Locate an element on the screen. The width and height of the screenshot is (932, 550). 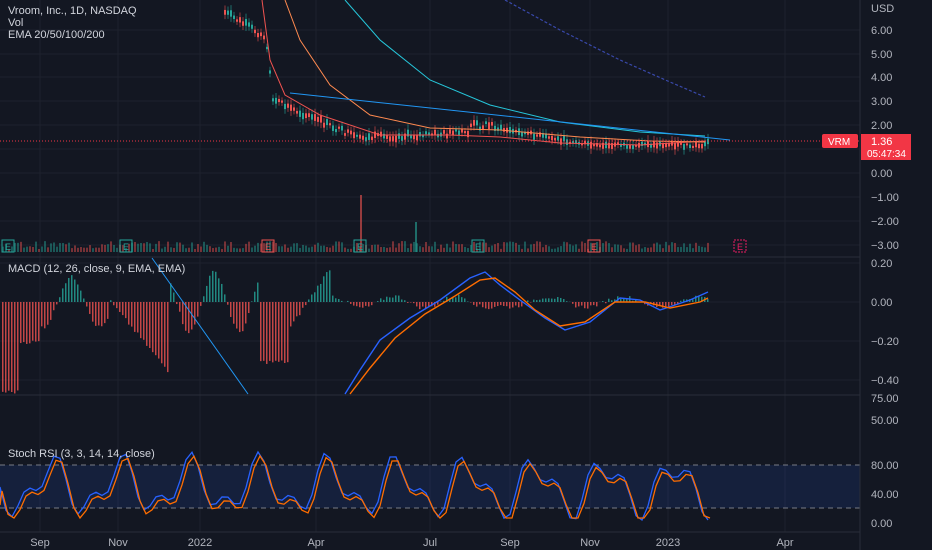
stoch-ticks: 75.00 50.00 80.00 40.00 0.00 is located at coordinates (885, 461).